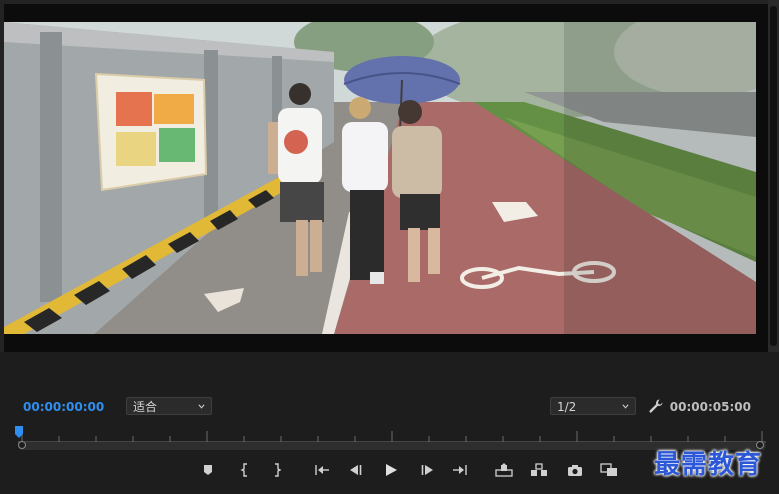  I want to click on mark-out-icon, so click(278, 470).